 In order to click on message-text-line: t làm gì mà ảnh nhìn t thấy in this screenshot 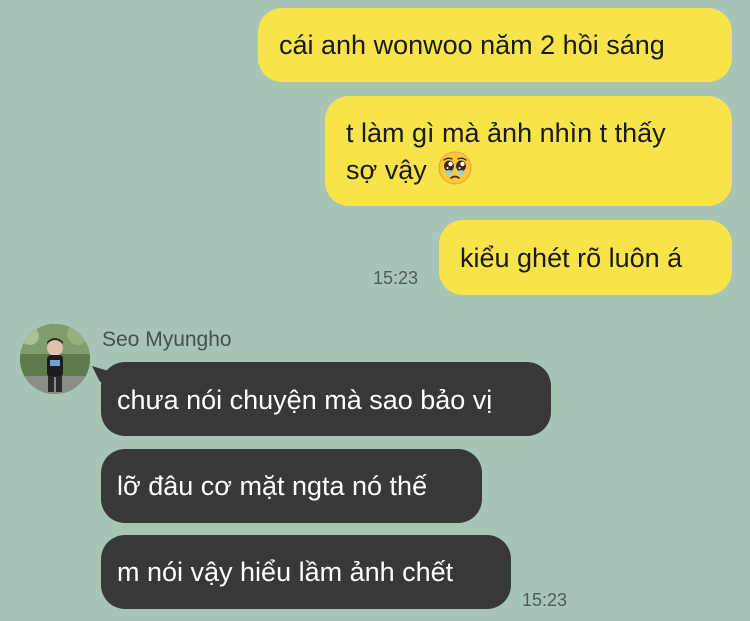, I will do `click(506, 133)`.